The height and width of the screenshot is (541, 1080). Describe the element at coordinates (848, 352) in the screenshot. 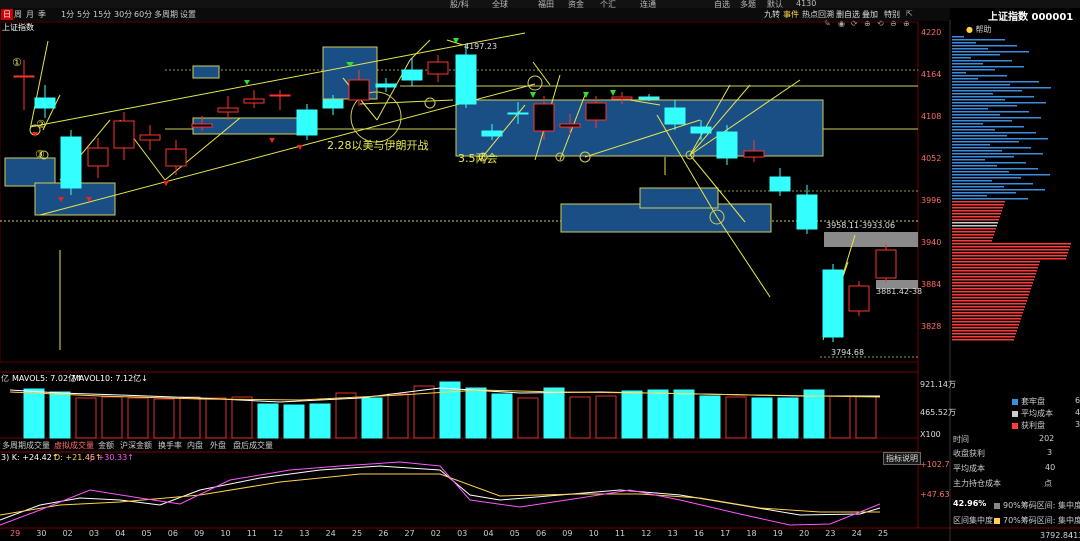

I see `low-price-label: 3794.68` at that location.